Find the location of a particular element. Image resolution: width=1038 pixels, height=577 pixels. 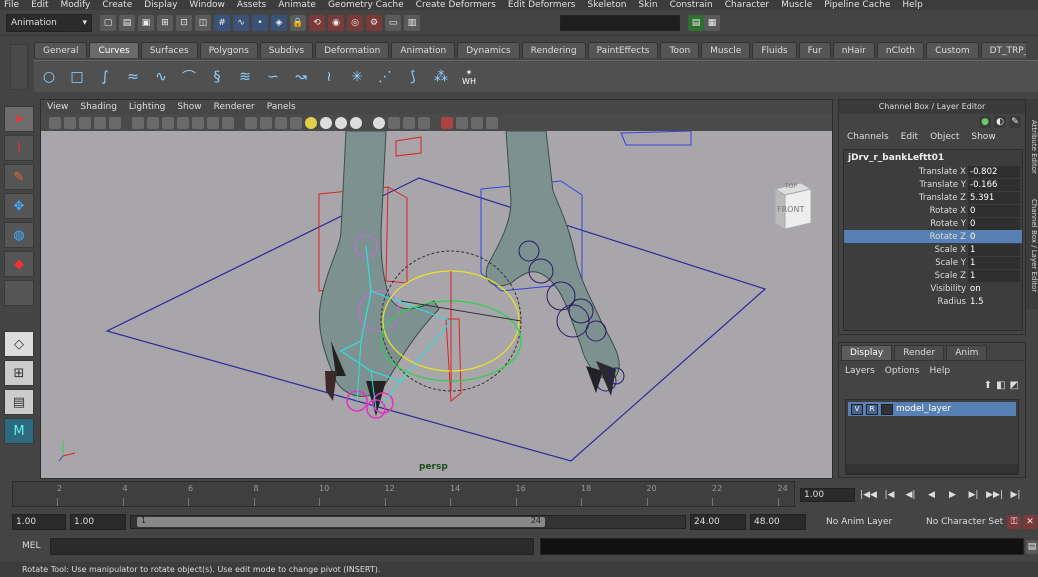

gate-mask-icon is located at coordinates (183, 122).